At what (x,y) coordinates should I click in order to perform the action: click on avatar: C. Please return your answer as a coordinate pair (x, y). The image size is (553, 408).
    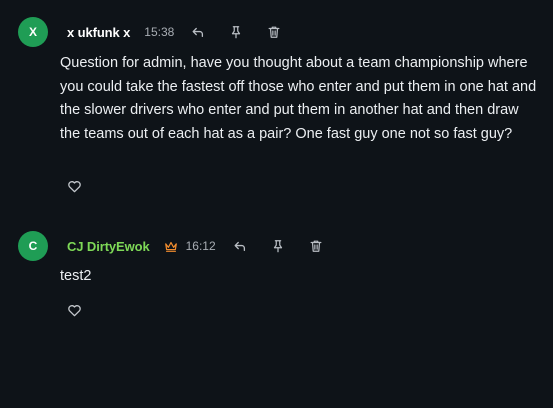
    Looking at the image, I should click on (33, 246).